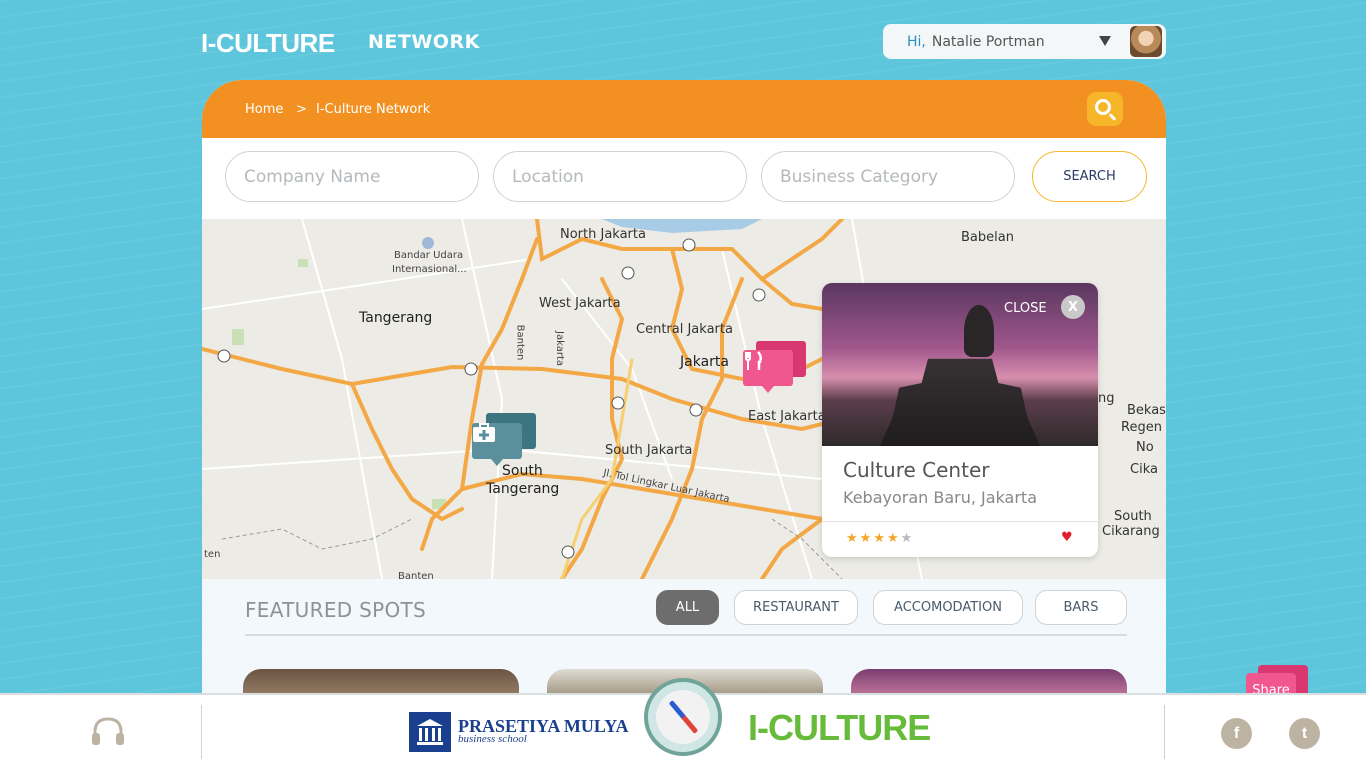 This screenshot has width=1366, height=766. What do you see at coordinates (1073, 307) in the screenshot?
I see `close-icon: X` at bounding box center [1073, 307].